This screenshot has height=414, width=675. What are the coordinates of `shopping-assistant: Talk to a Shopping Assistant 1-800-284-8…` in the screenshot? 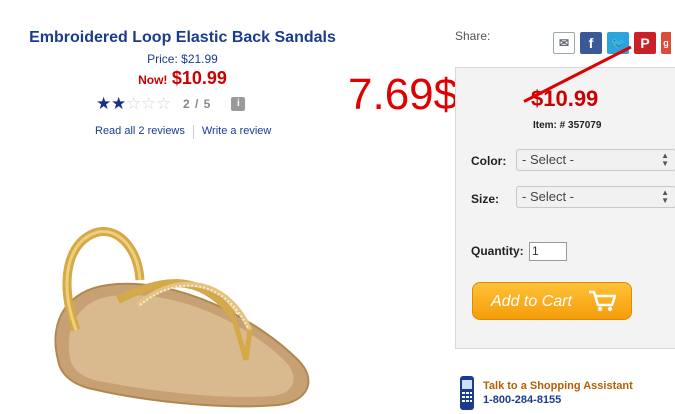 It's located at (546, 393).